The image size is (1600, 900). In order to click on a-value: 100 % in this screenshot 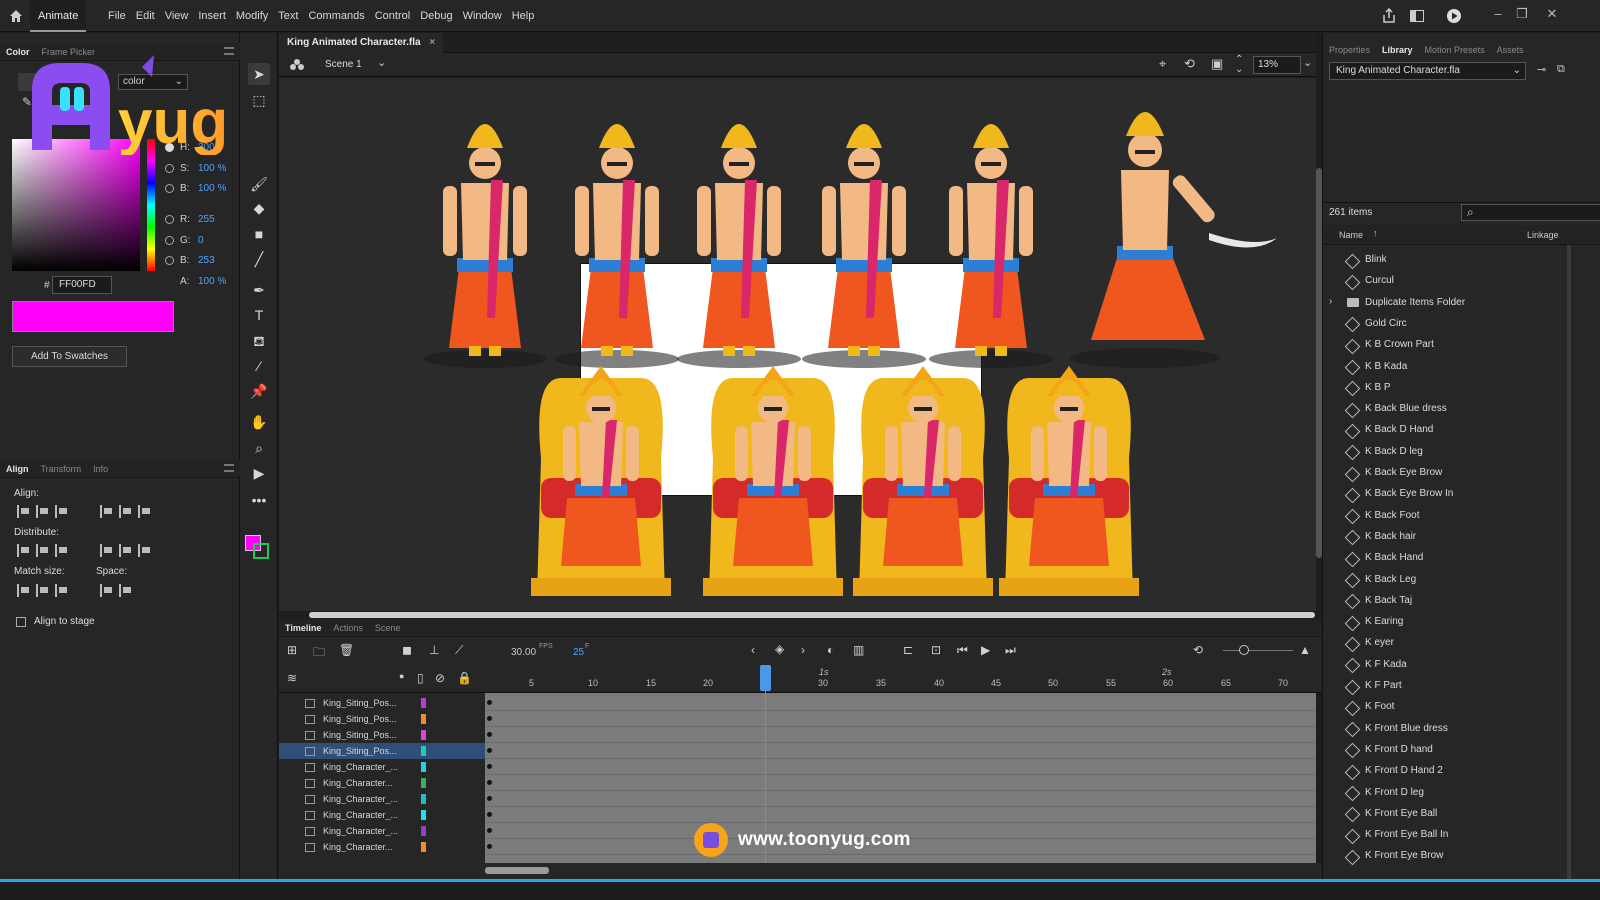, I will do `click(212, 281)`.